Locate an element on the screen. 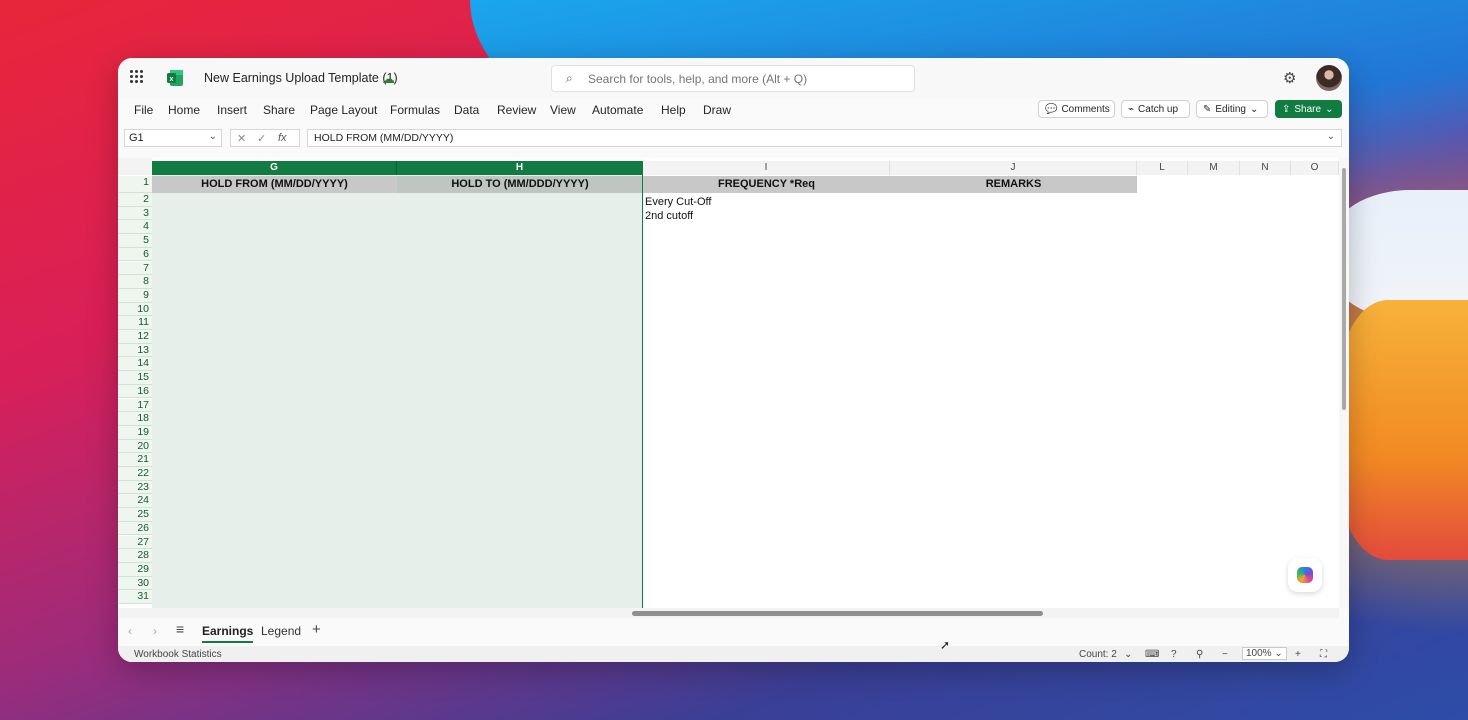  cell-i2: Every Cut-Off is located at coordinates (678, 202).